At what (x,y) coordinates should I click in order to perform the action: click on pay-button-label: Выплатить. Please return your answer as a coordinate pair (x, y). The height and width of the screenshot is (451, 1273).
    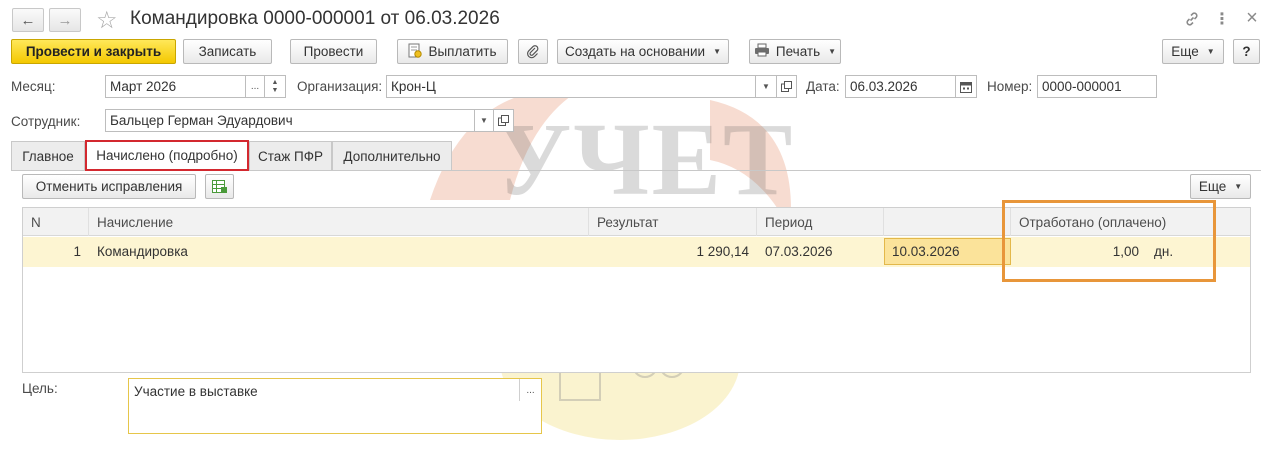
    Looking at the image, I should click on (462, 51).